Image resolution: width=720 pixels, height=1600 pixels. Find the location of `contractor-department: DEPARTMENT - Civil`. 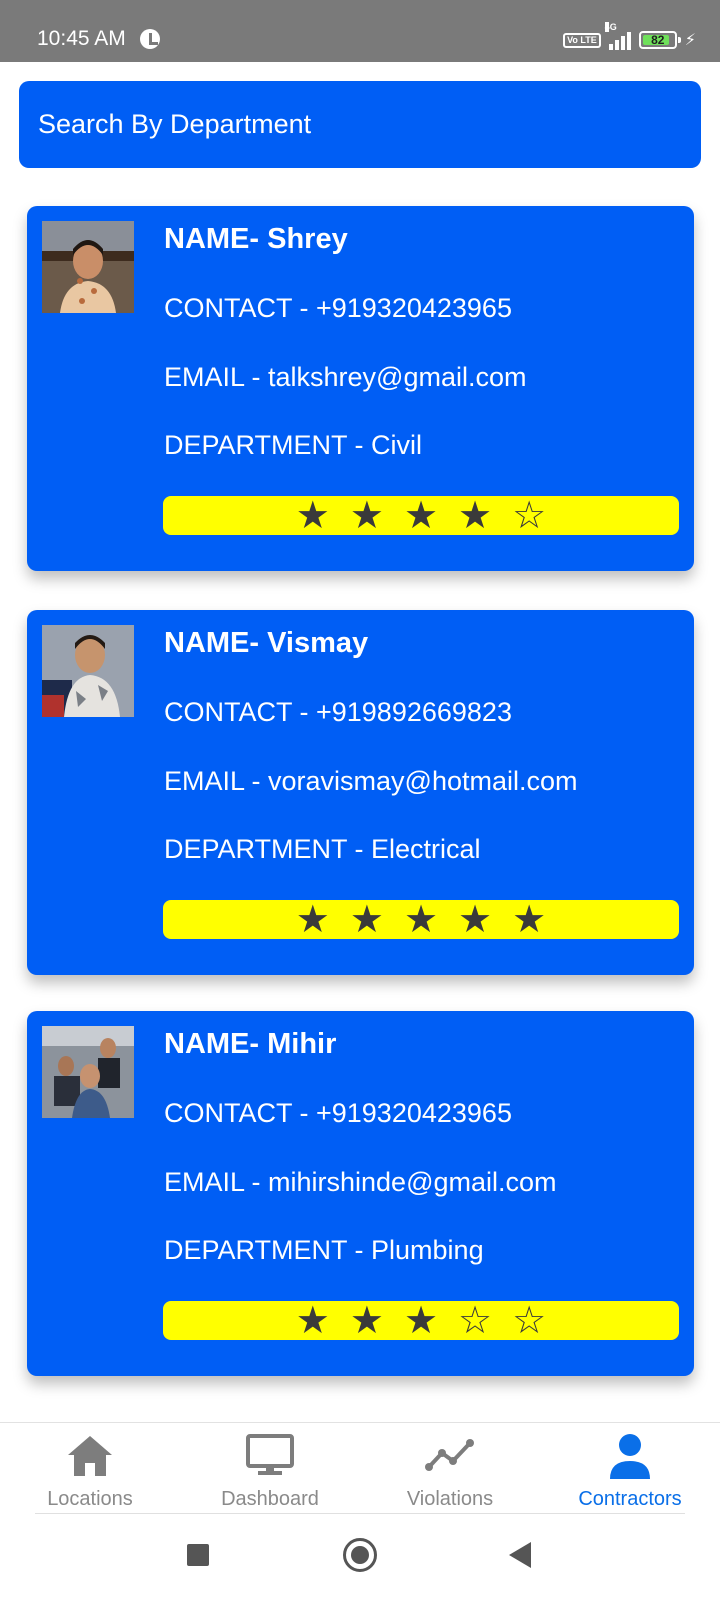

contractor-department: DEPARTMENT - Civil is located at coordinates (293, 445).